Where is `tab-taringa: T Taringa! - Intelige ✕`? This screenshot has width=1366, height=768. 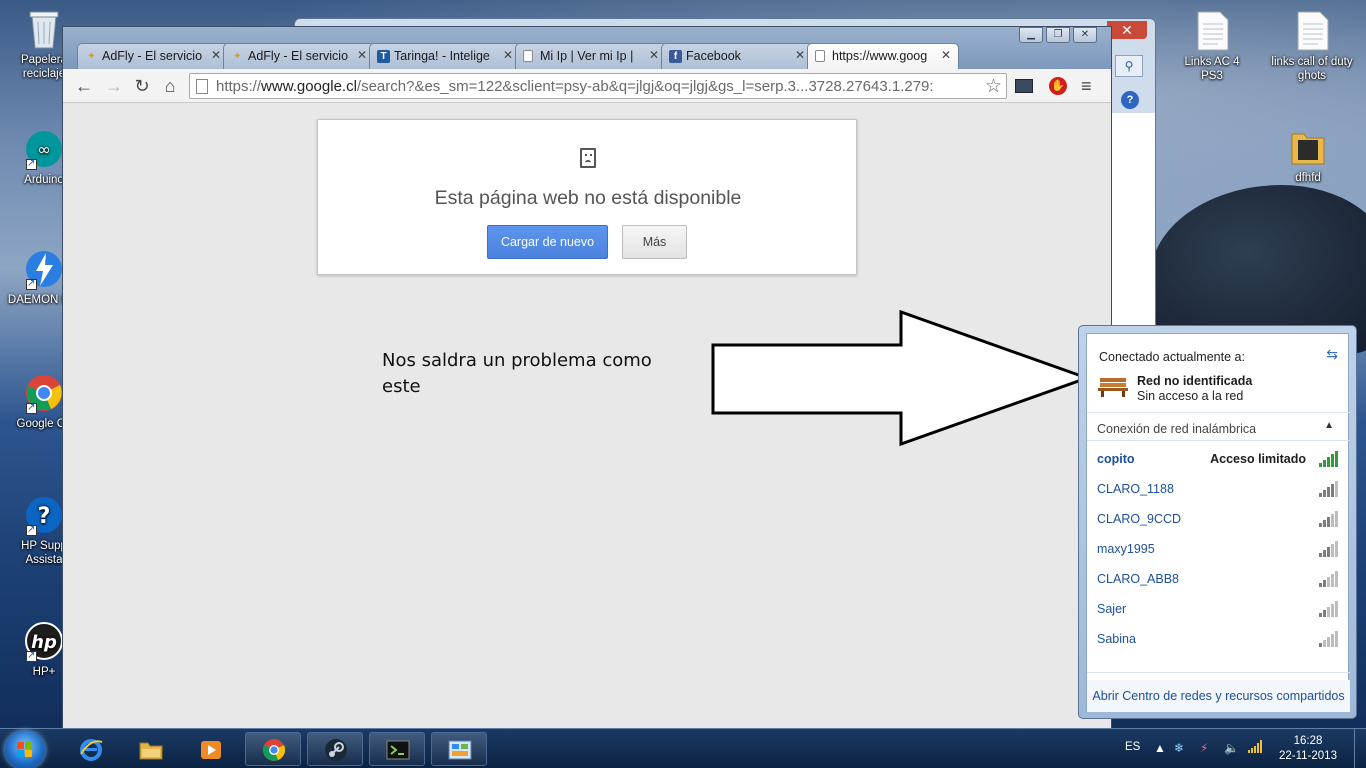
tab-taringa: T Taringa! - Intelige ✕ is located at coordinates (445, 56).